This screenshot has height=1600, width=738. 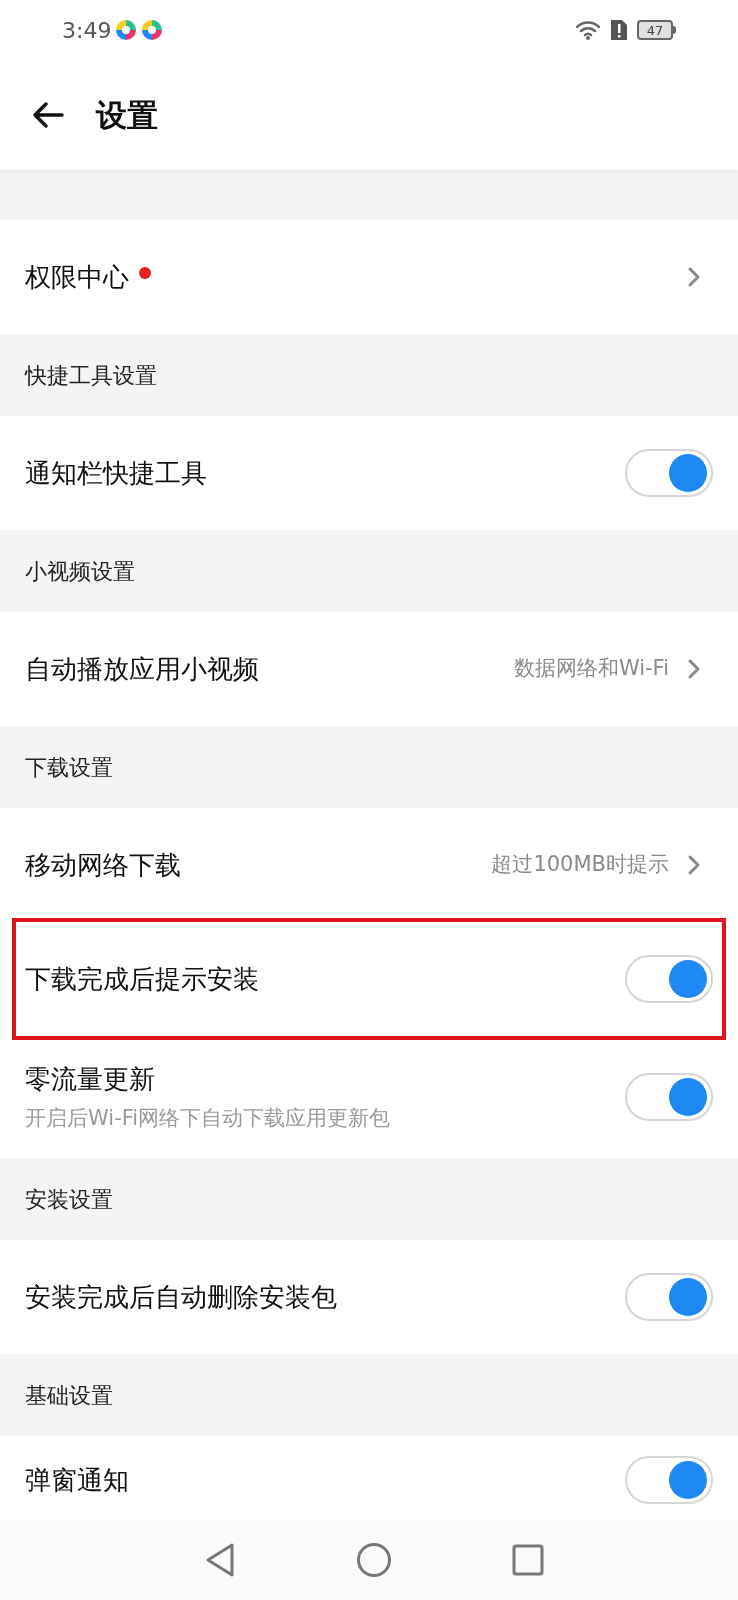 I want to click on home-nav-icon, so click(x=374, y=1560).